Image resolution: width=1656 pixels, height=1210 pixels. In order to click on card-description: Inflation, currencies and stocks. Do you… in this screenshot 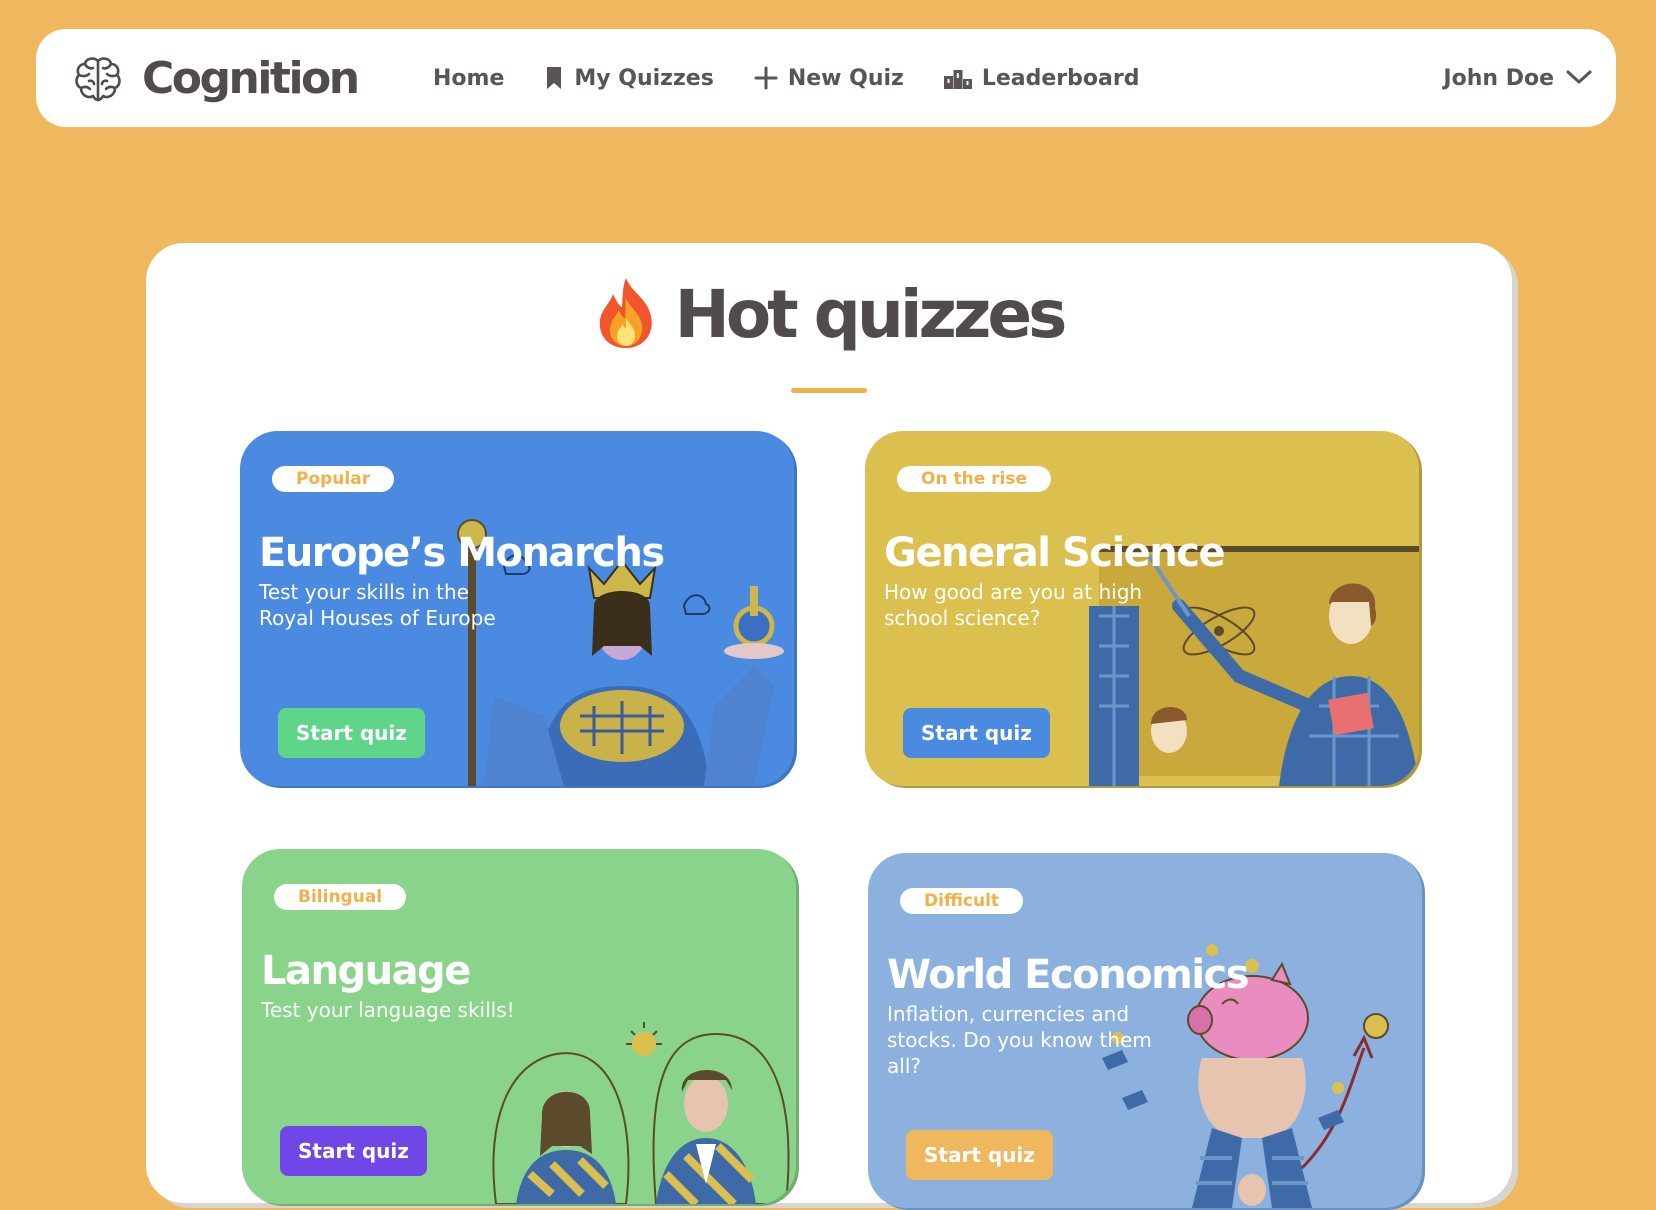, I will do `click(1019, 1040)`.